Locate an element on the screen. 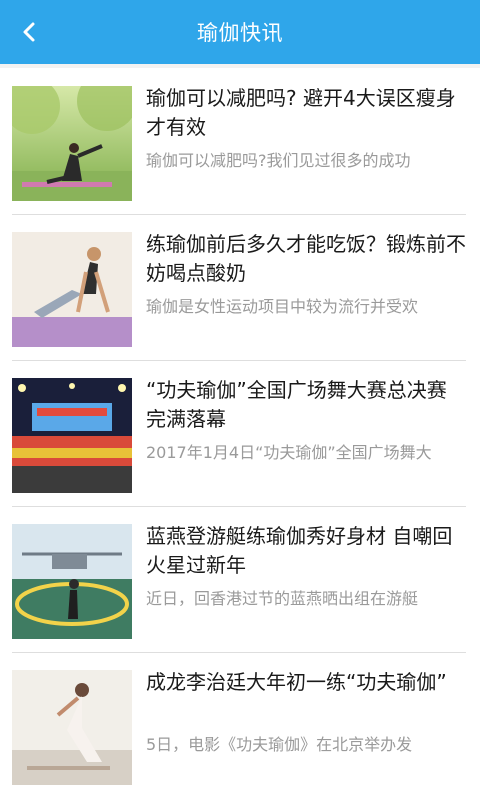  news-summary: 瑜伽可以减肥吗?我们见过很多的成功 is located at coordinates (278, 160).